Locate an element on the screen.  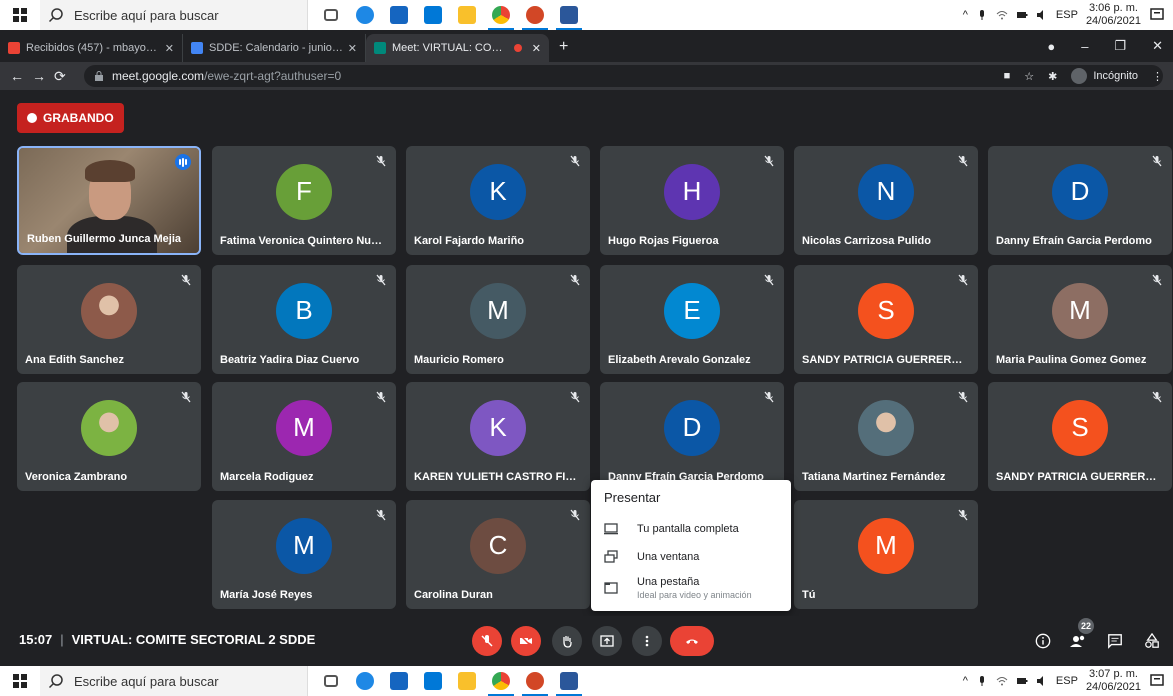
more-options-button is located at coordinates (647, 641).